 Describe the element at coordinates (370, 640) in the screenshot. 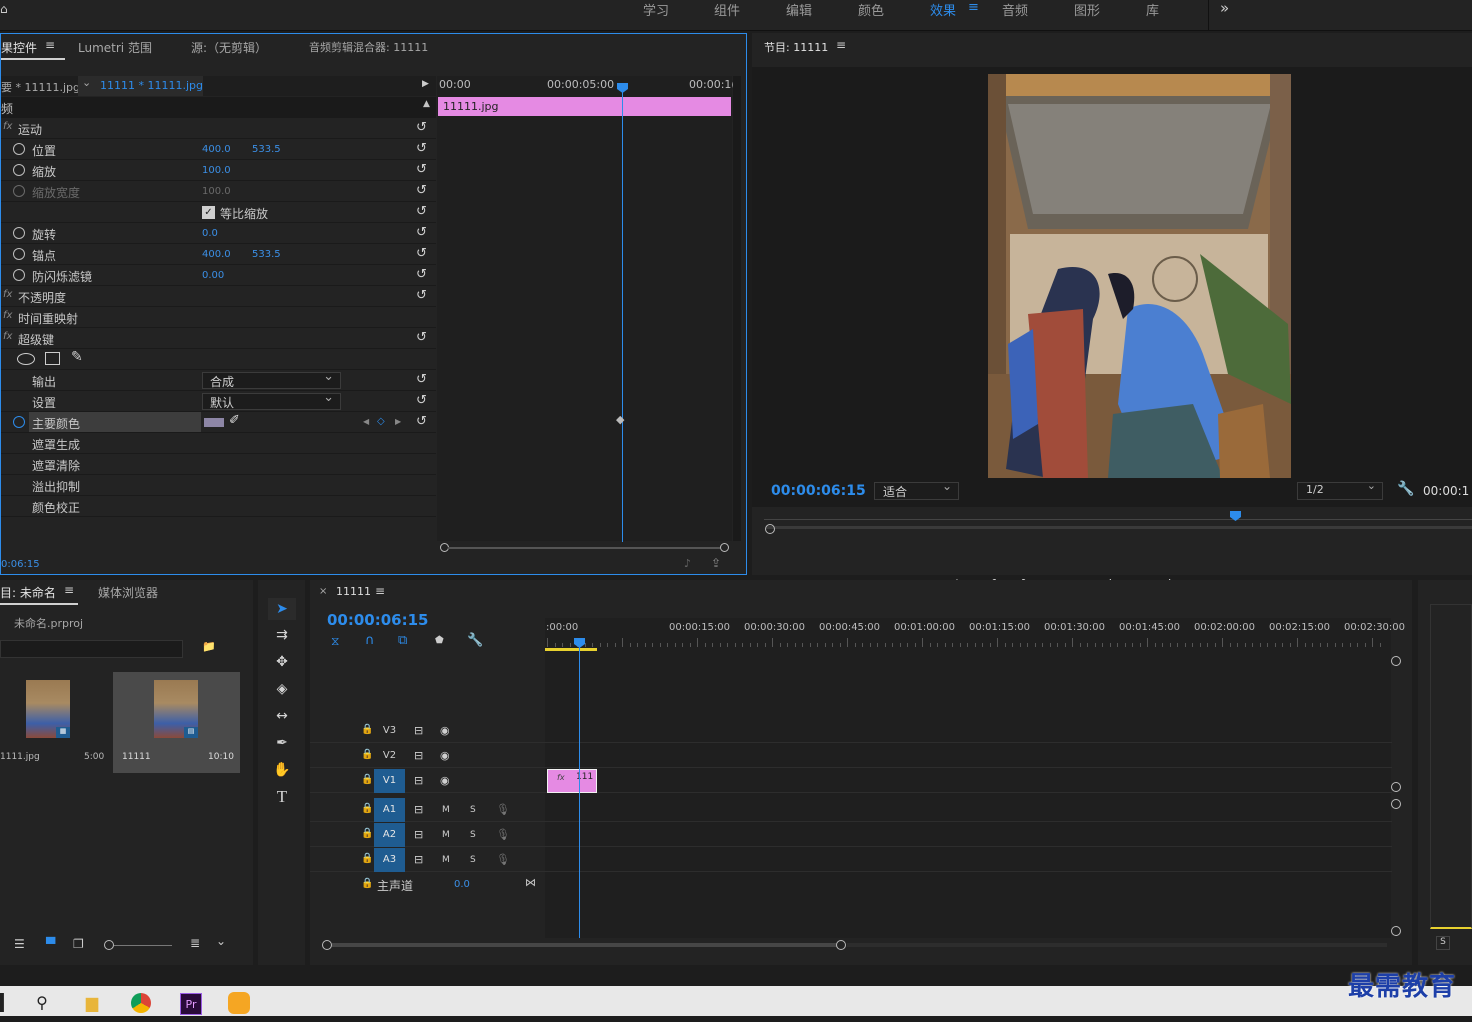

I see `snap-icon: ∩` at that location.